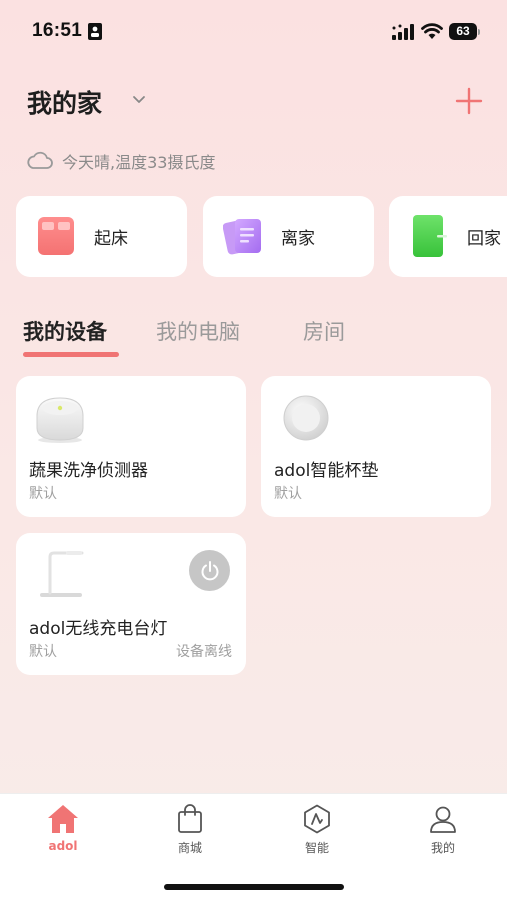 This screenshot has height=900, width=507. I want to click on device-name: adol无线充电台灯, so click(98, 629).